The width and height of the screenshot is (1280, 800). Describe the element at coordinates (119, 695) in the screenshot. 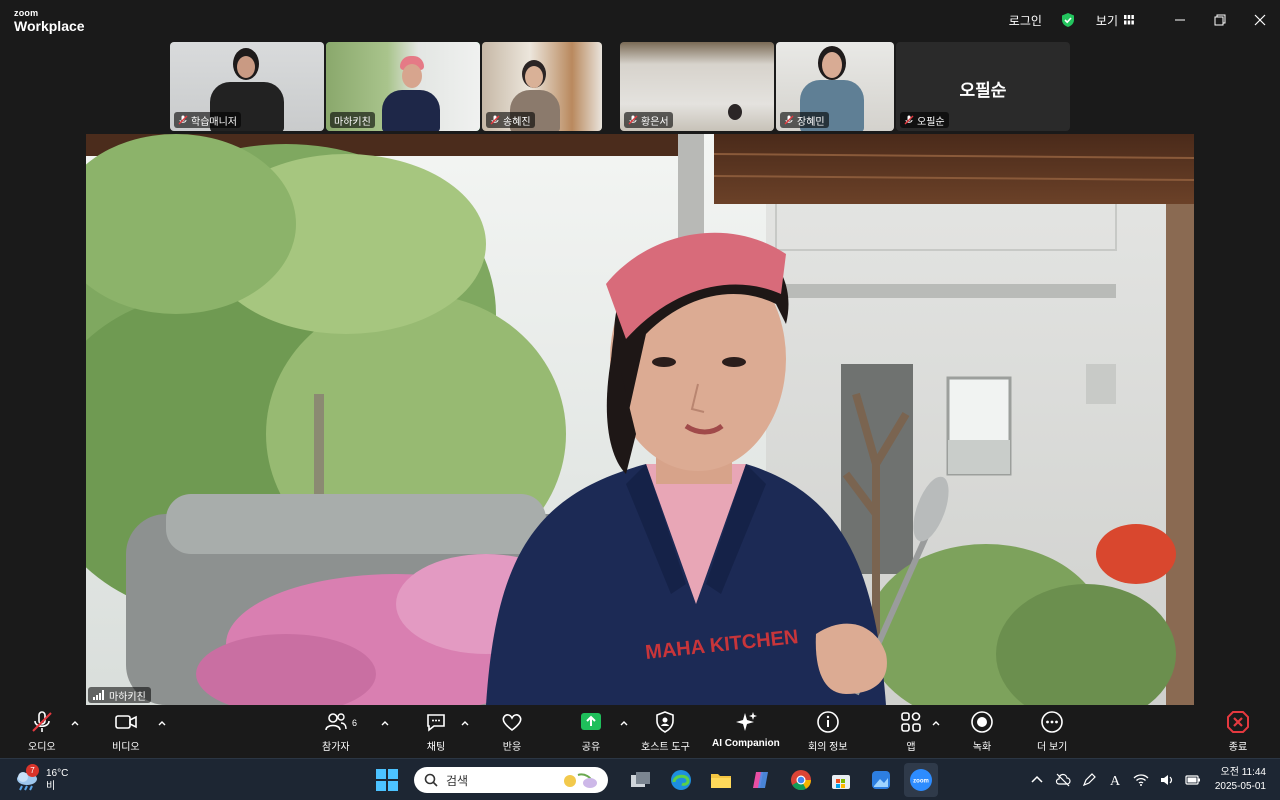

I see `speaker-name-label: 마하키친` at that location.